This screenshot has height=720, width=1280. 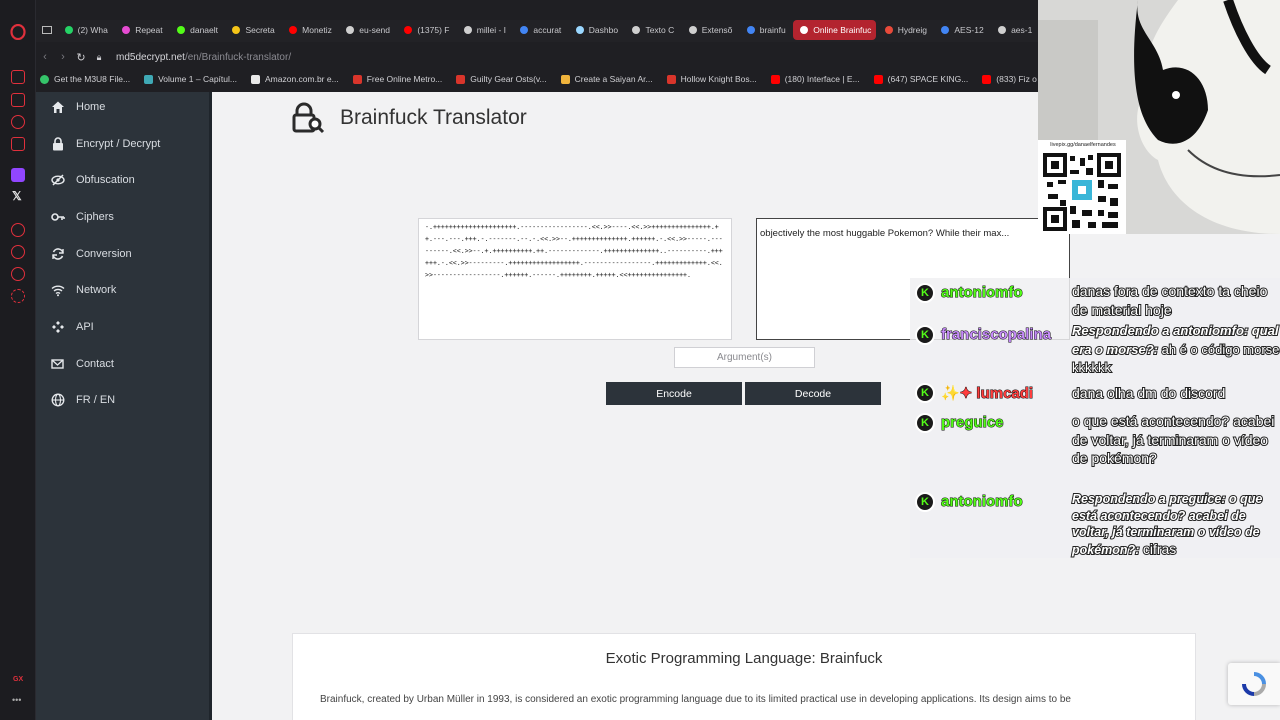 I want to click on gx-icon: GX, so click(x=18, y=679).